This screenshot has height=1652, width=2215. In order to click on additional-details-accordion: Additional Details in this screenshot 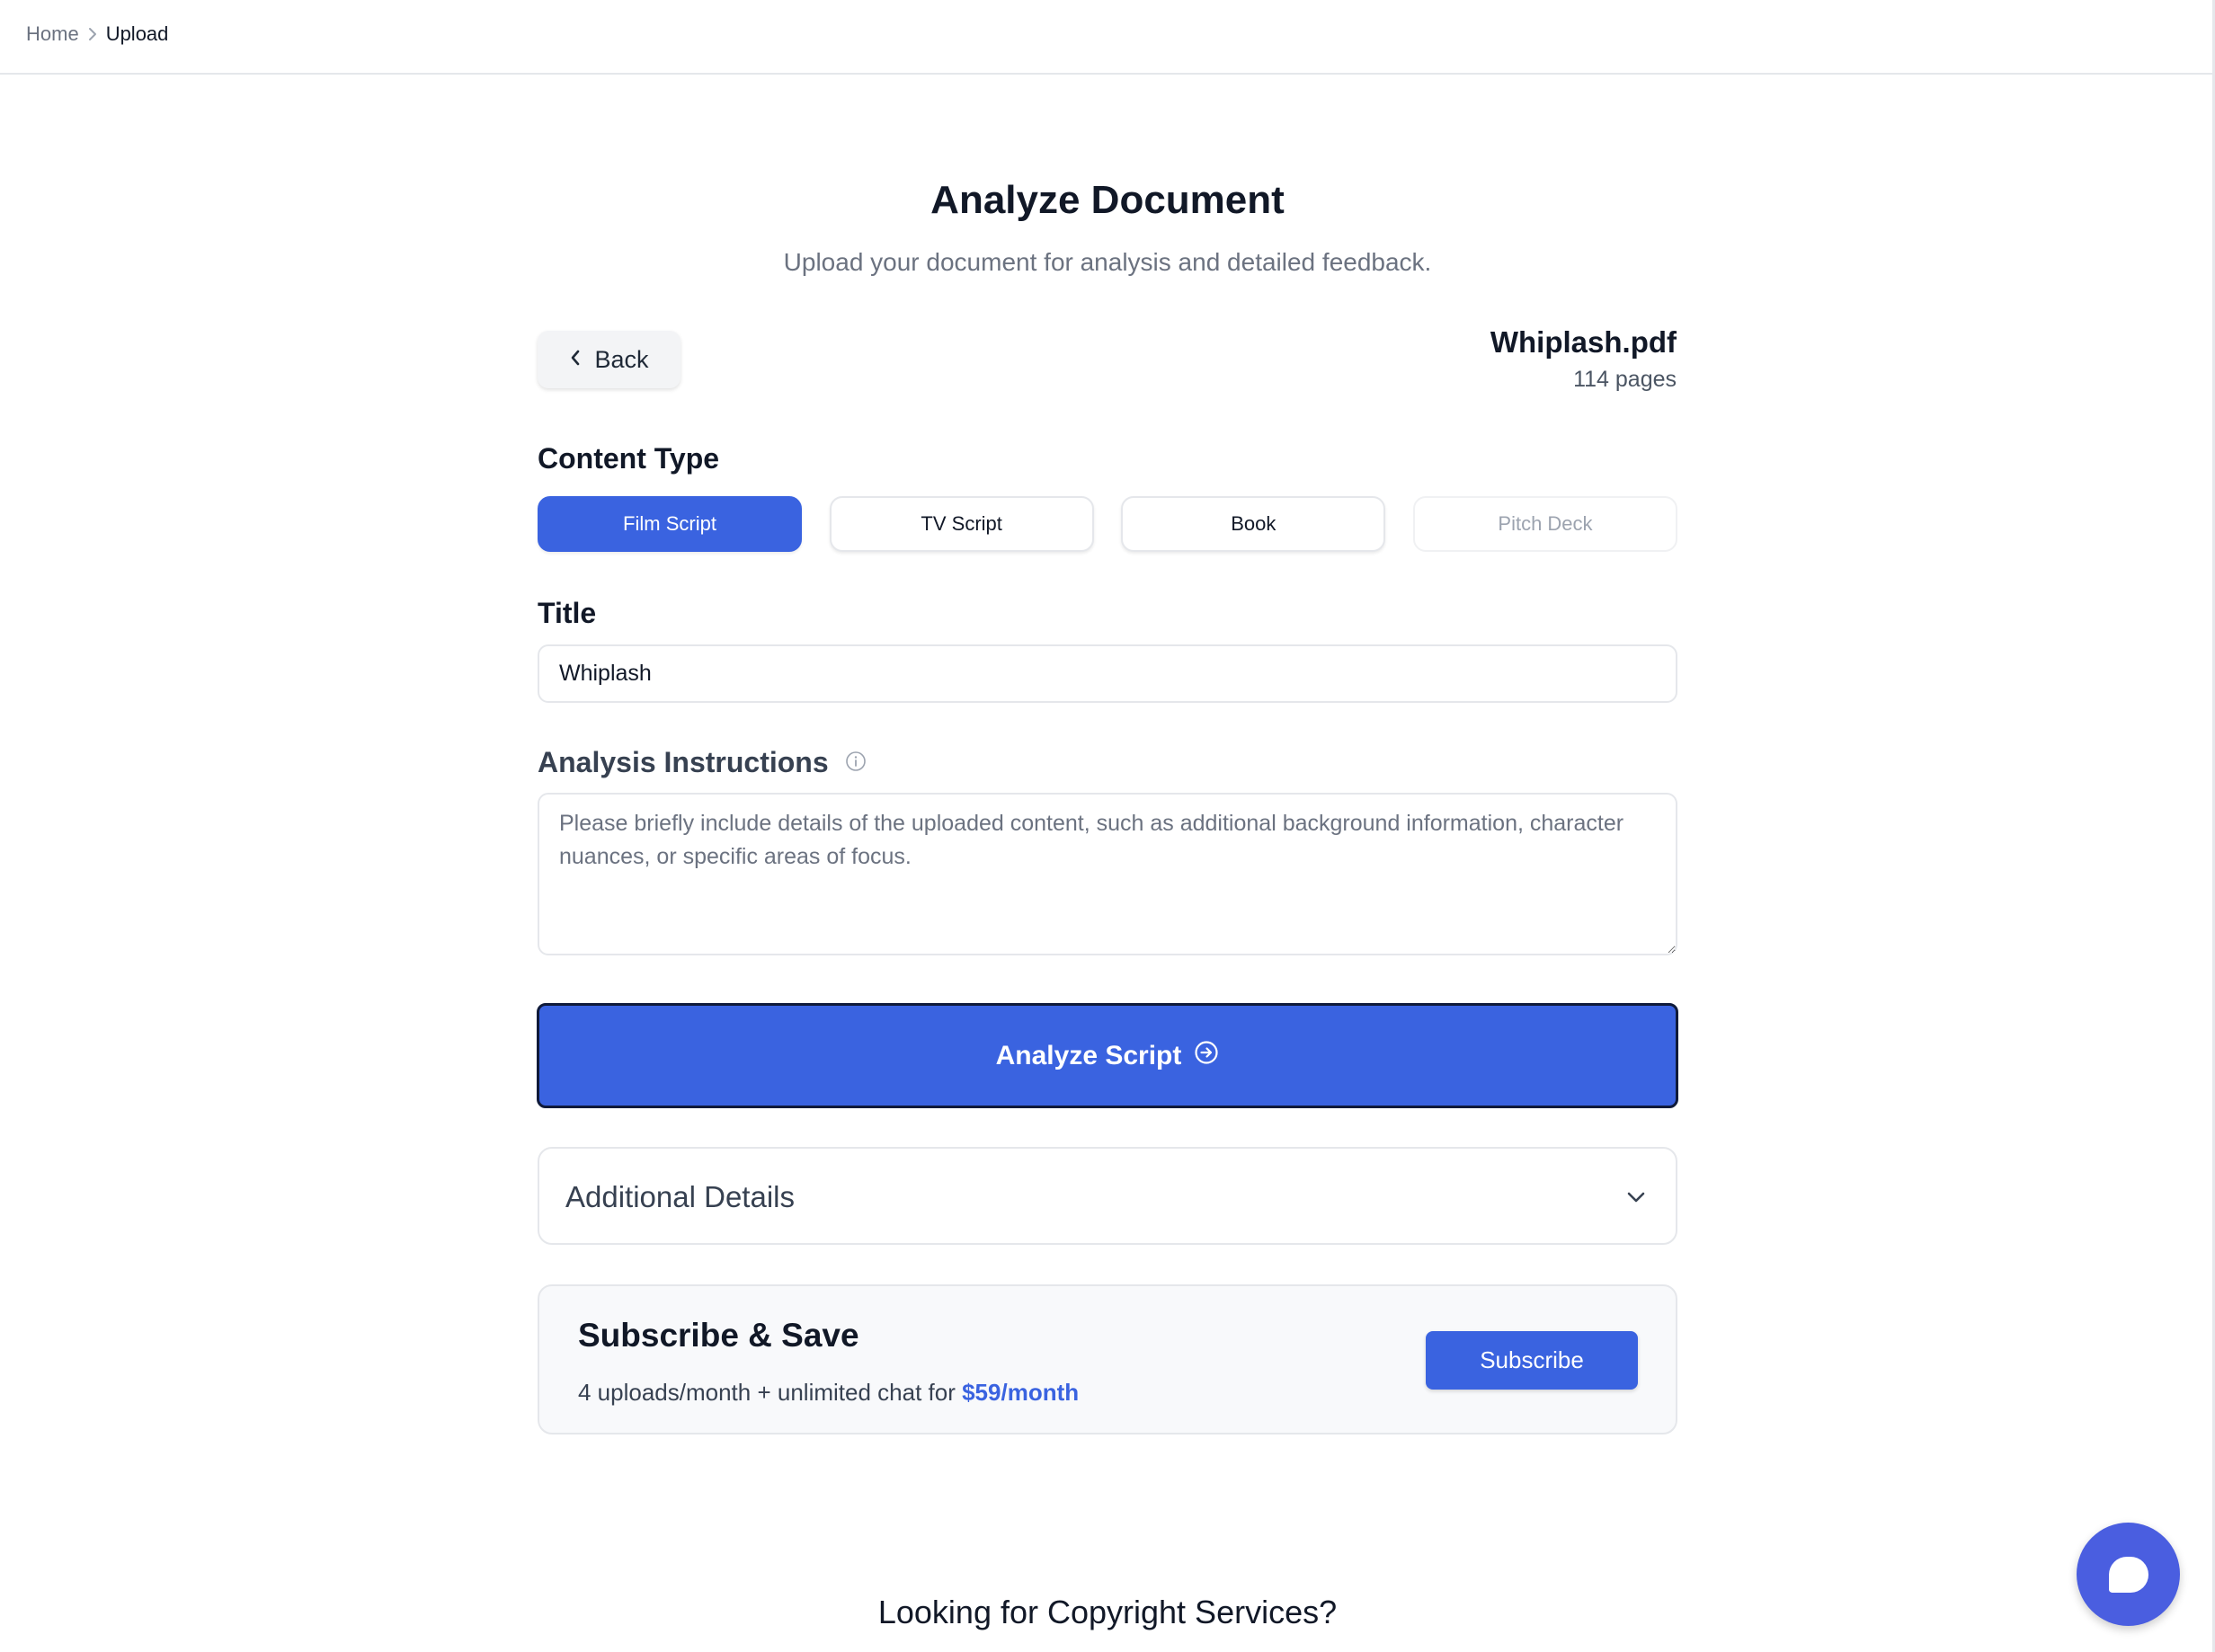, I will do `click(1107, 1196)`.